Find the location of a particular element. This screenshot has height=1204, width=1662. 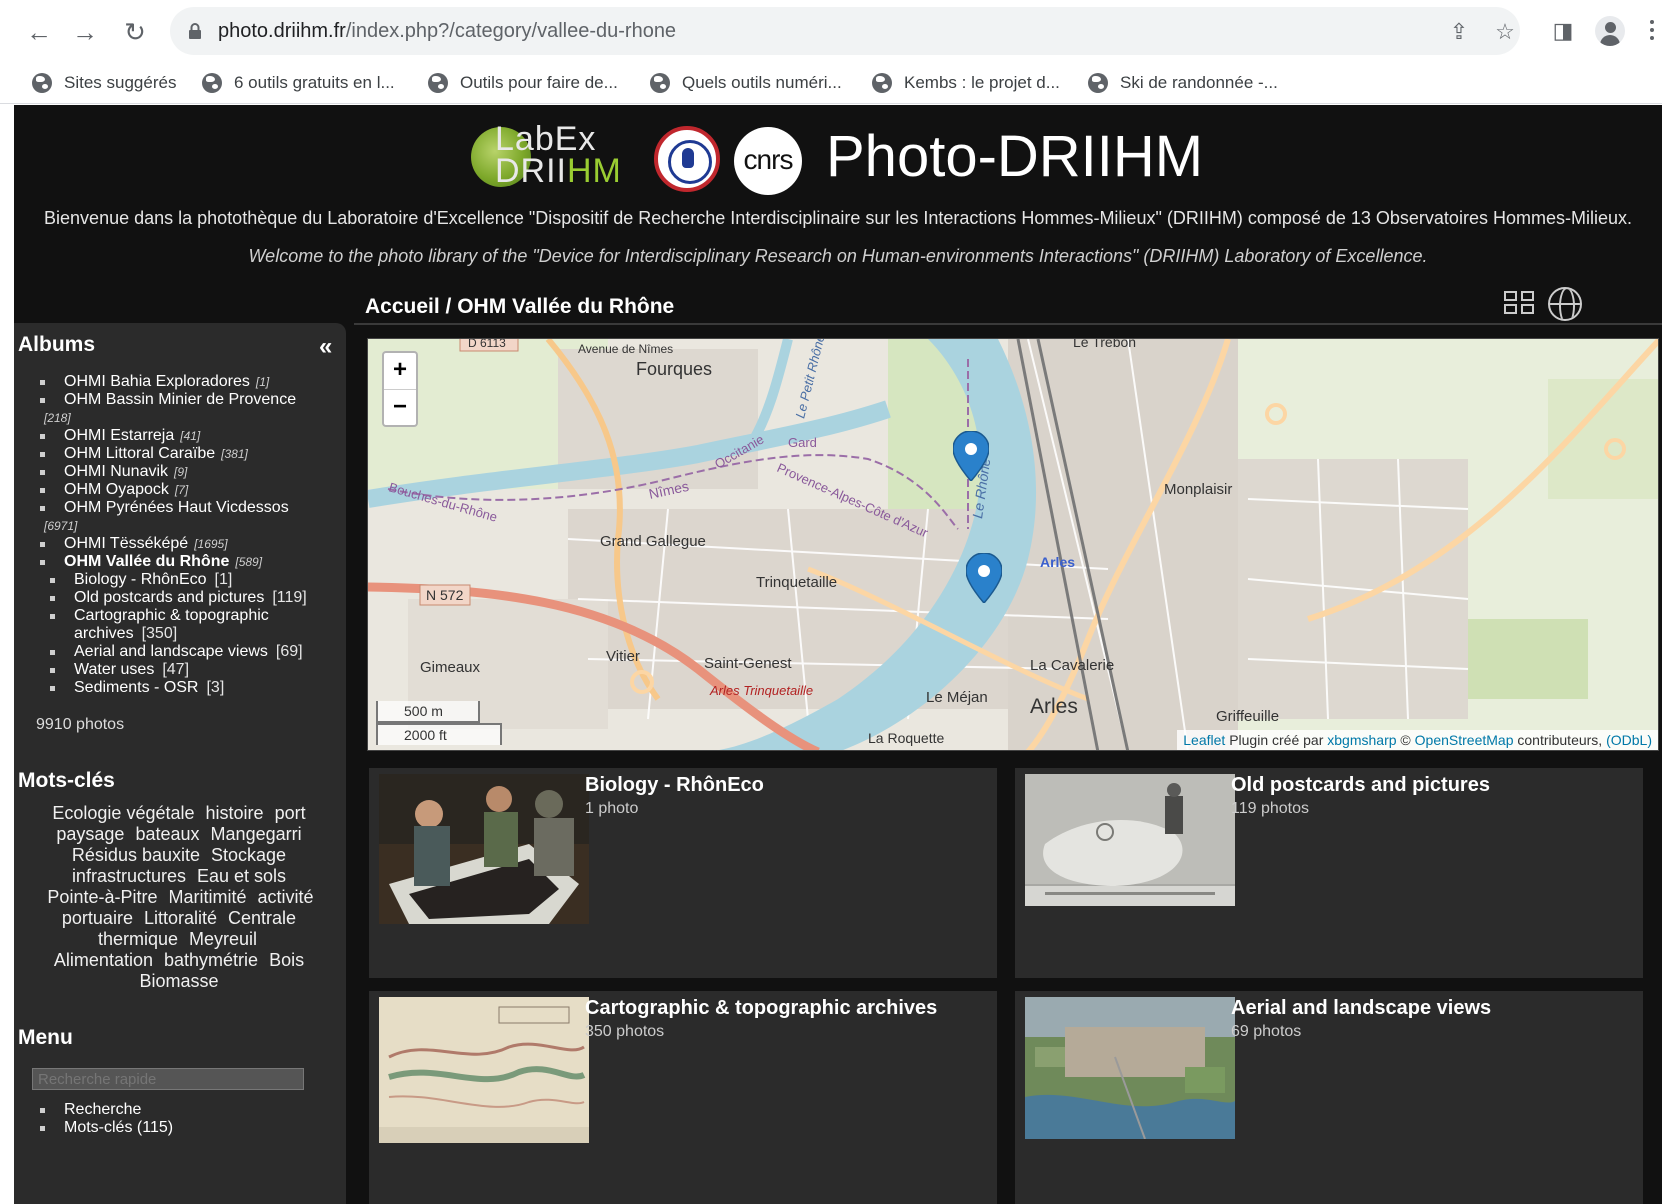

album-item: OHM Pyrénées Haut Vicdessos [6971] is located at coordinates (180, 517).